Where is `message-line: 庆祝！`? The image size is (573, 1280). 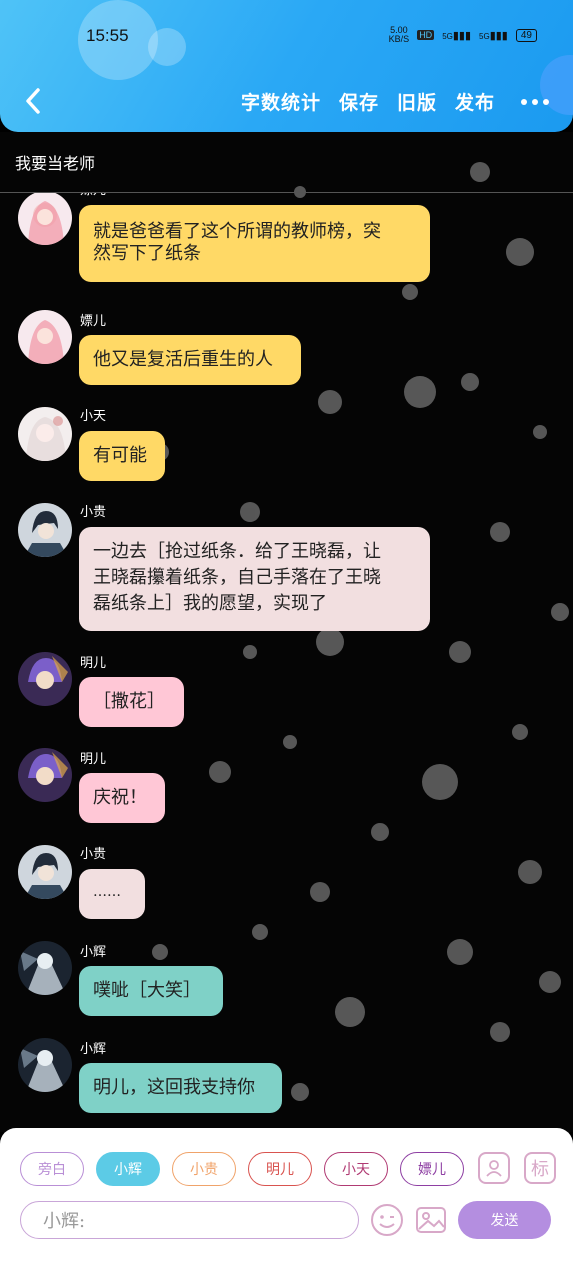 message-line: 庆祝！ is located at coordinates (120, 797).